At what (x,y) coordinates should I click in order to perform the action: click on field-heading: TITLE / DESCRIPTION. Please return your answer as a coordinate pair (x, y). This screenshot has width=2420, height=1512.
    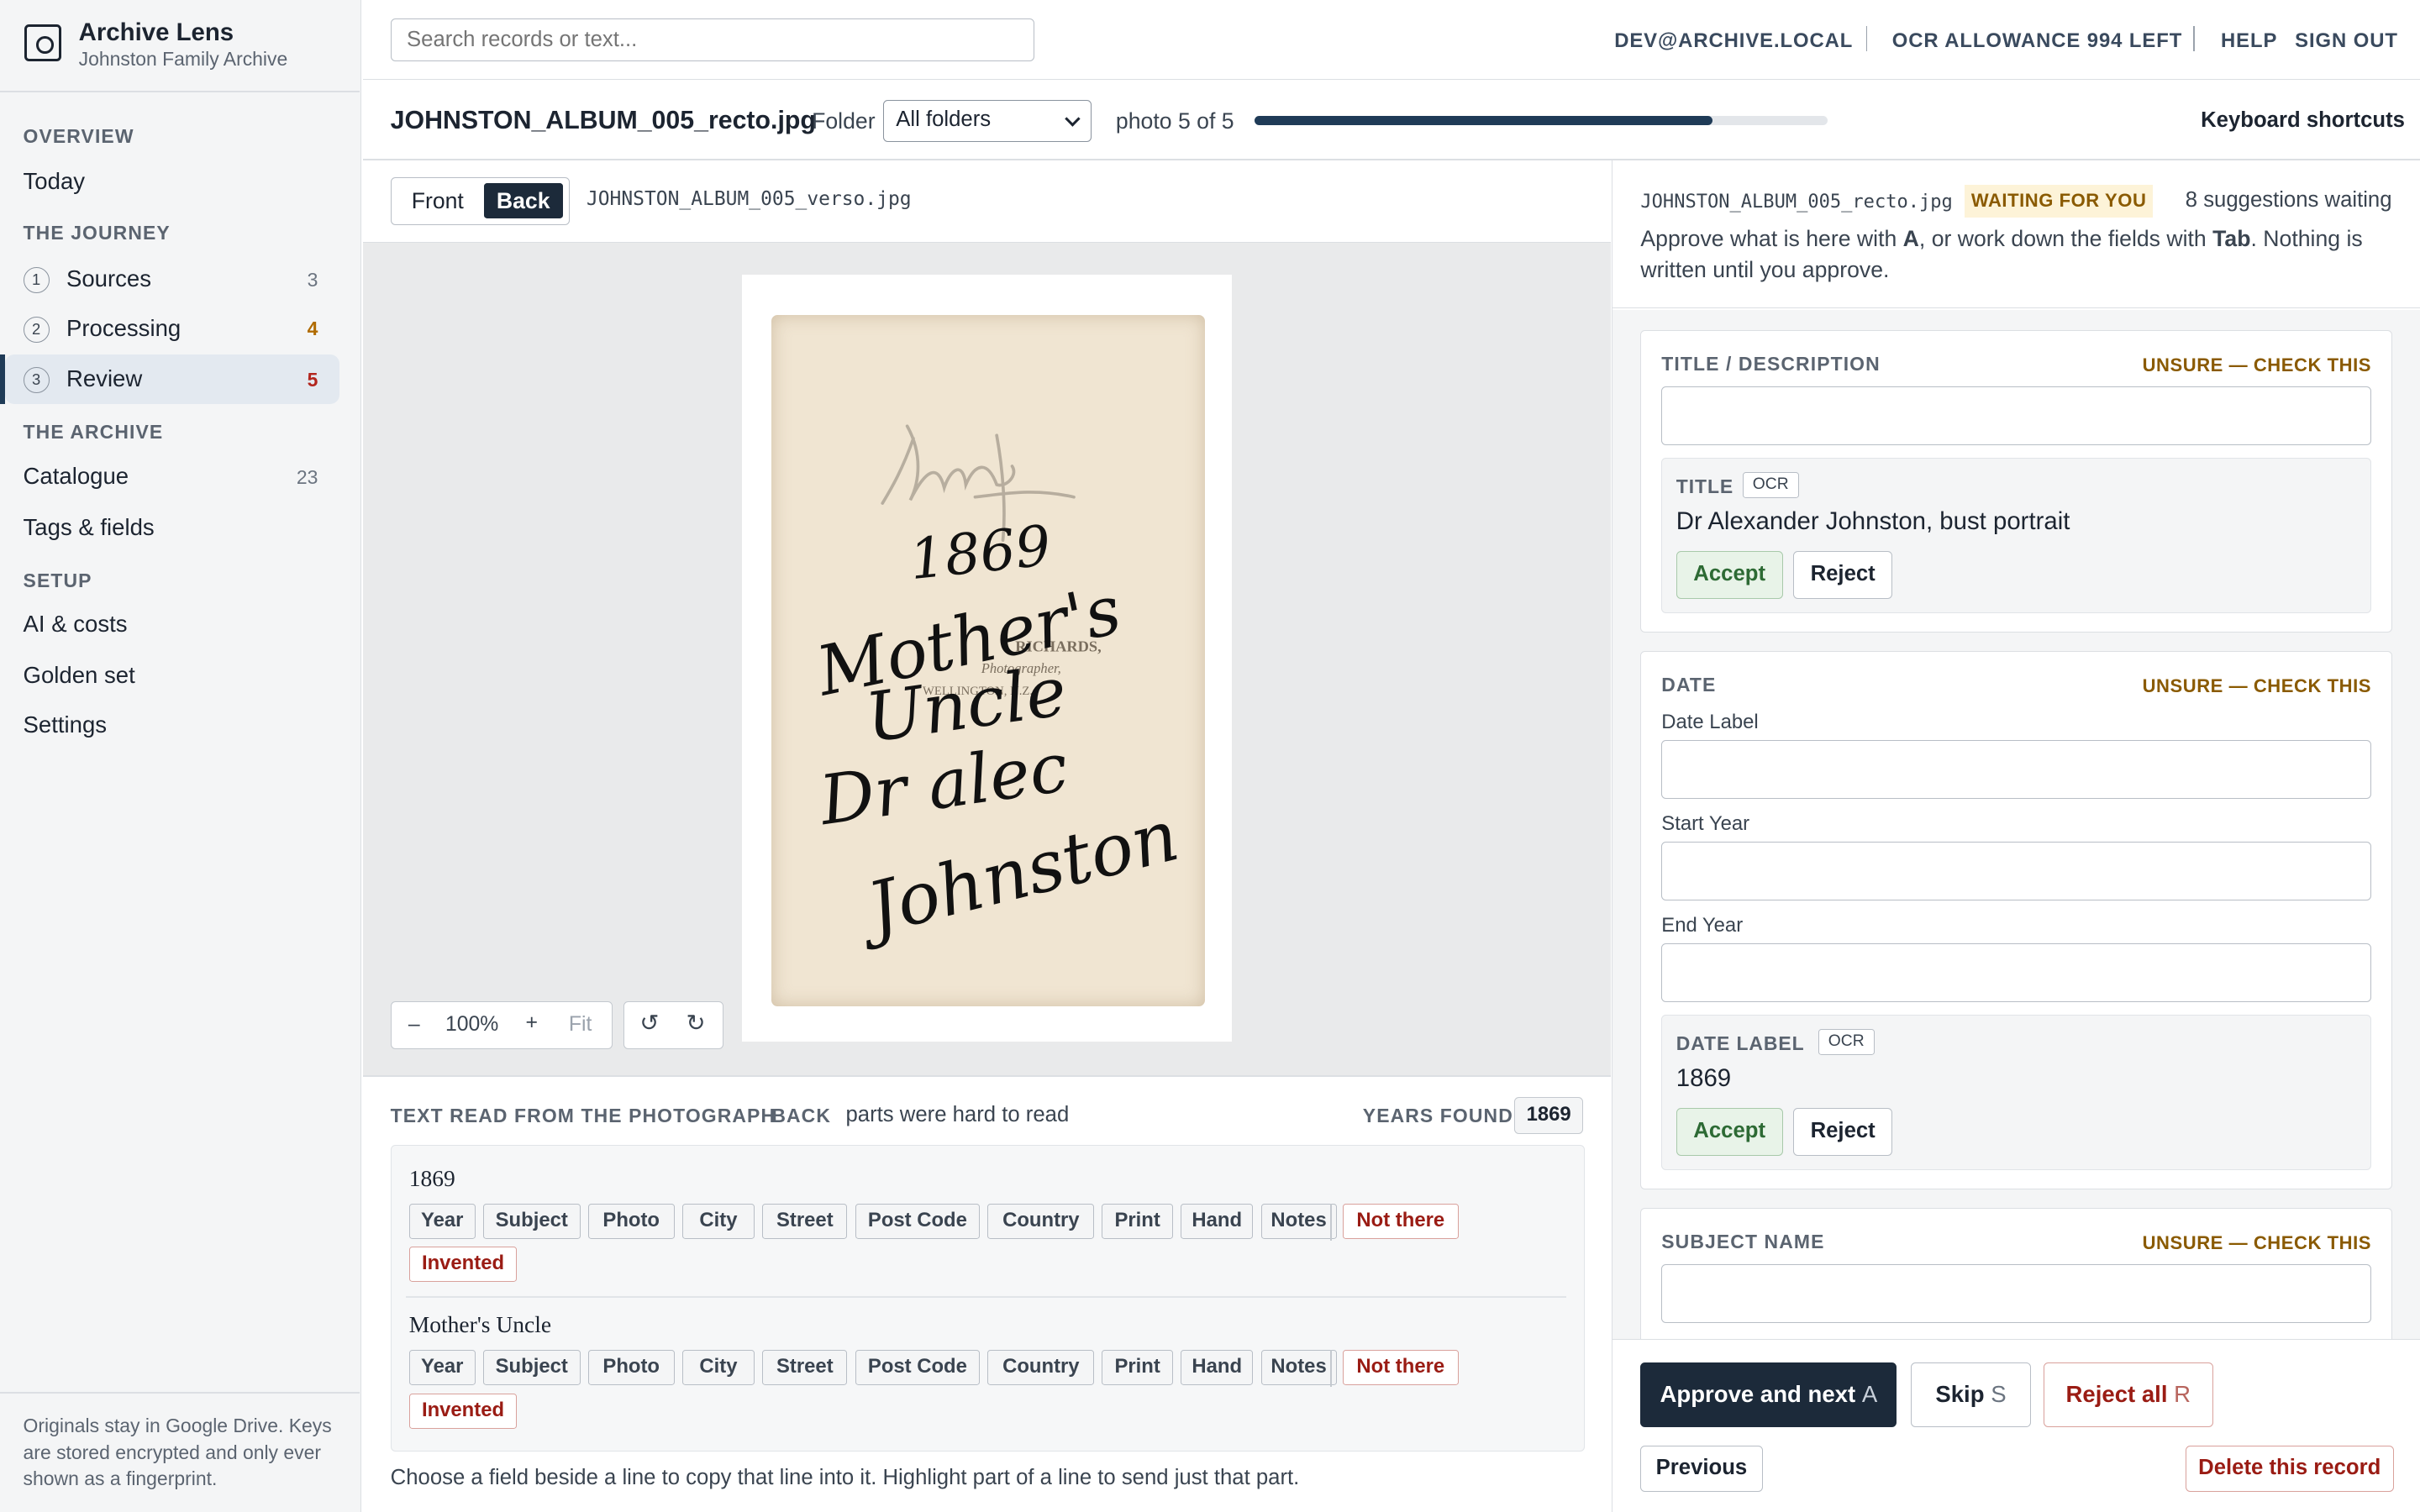
    Looking at the image, I should click on (1771, 363).